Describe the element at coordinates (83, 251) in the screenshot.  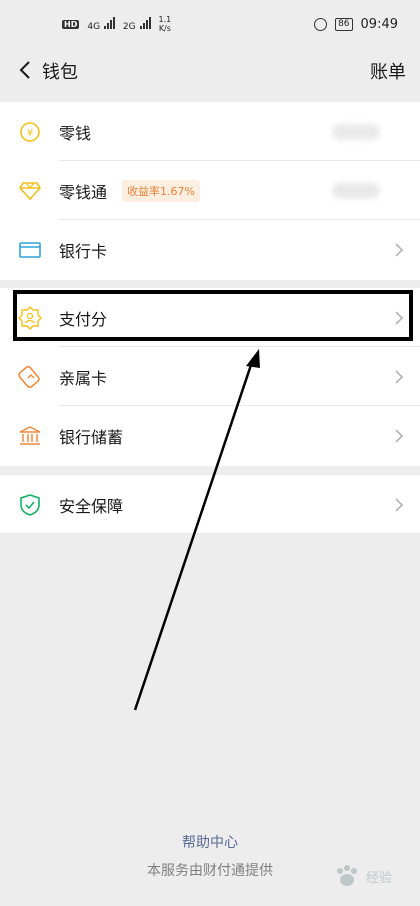
I see `list-item-label: 银行卡` at that location.